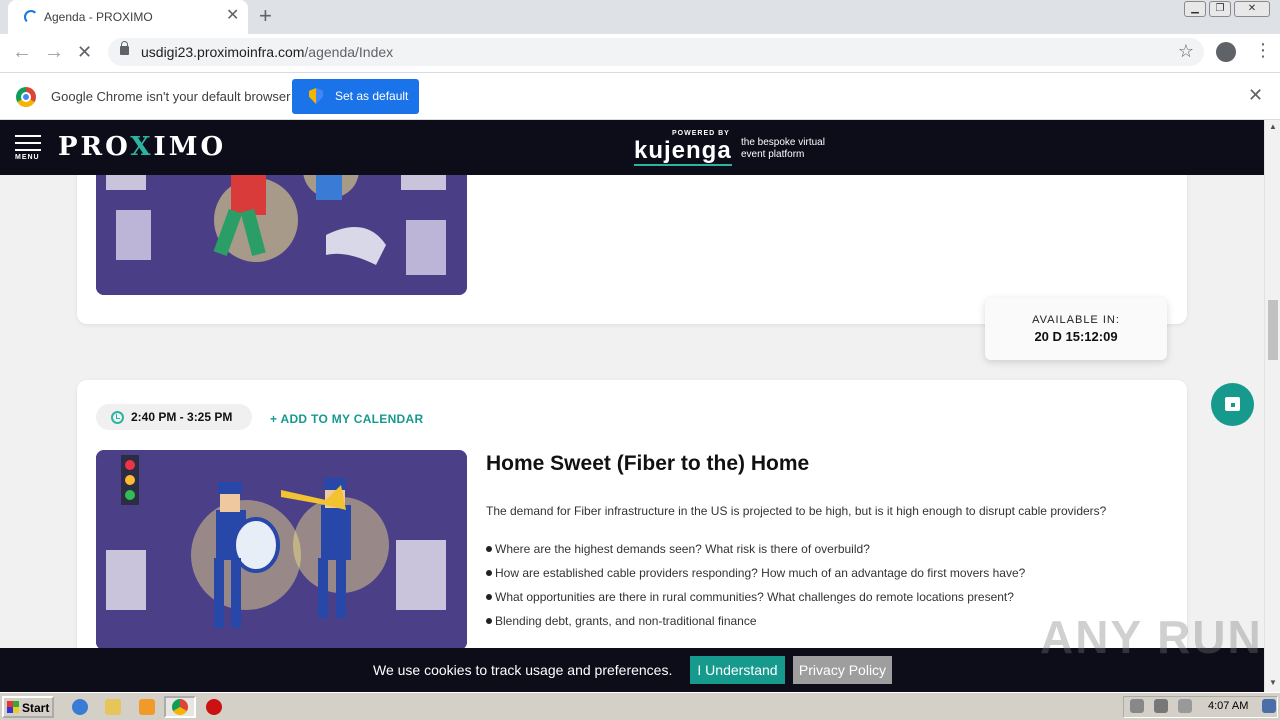 The image size is (1280, 720). Describe the element at coordinates (1200, 707) in the screenshot. I see `system-tray` at that location.